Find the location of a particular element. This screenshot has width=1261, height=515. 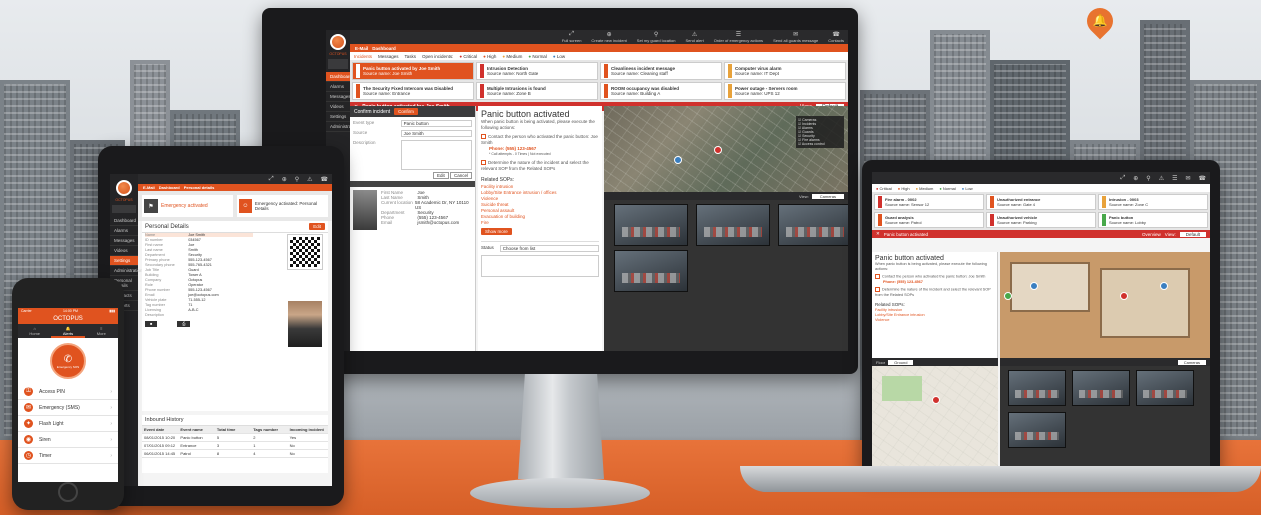

guards-message-button: ✉ is located at coordinates (1187, 178).